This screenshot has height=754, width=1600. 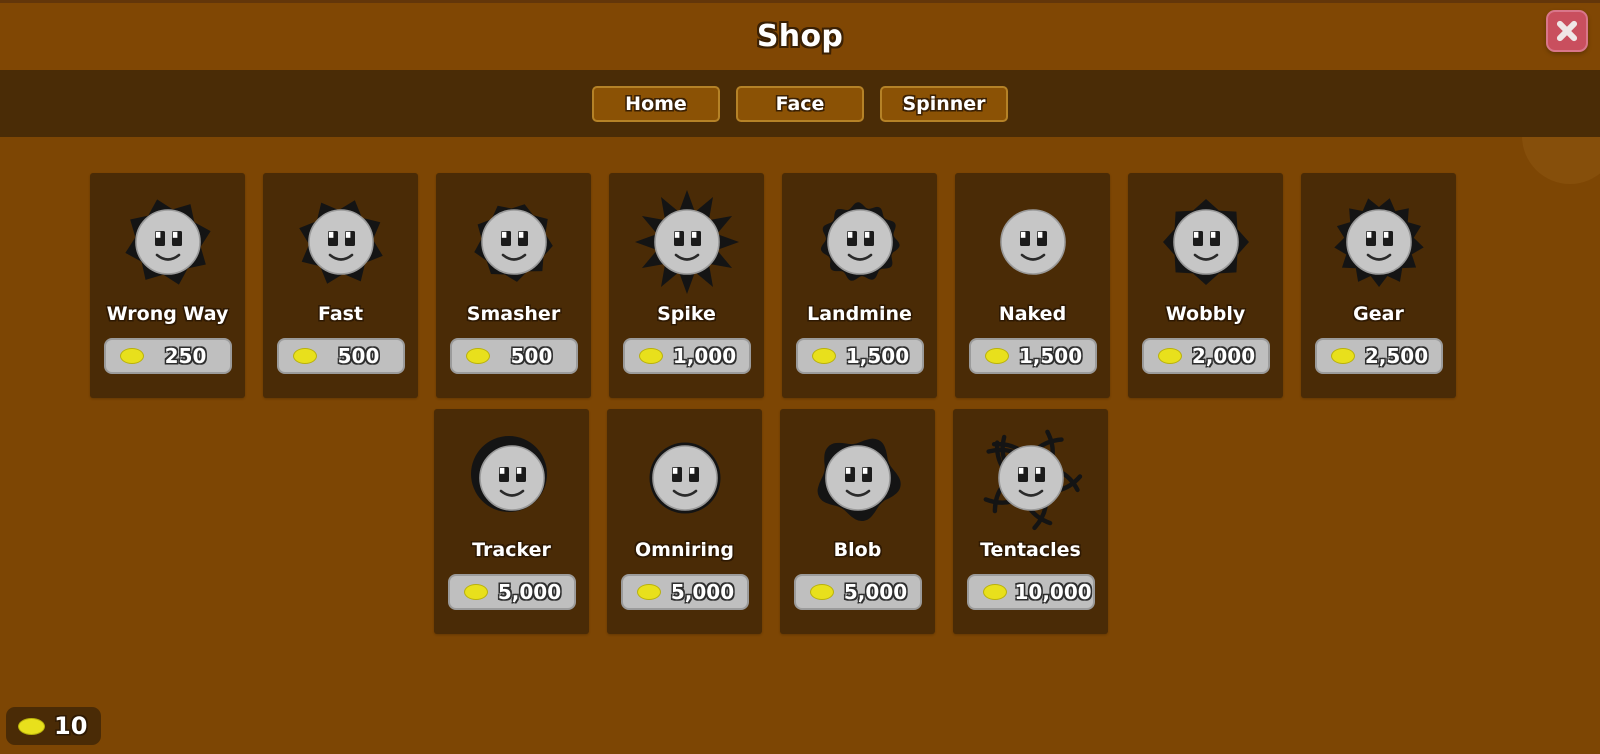 I want to click on shop-item-card: Spike 1,000, so click(x=686, y=285).